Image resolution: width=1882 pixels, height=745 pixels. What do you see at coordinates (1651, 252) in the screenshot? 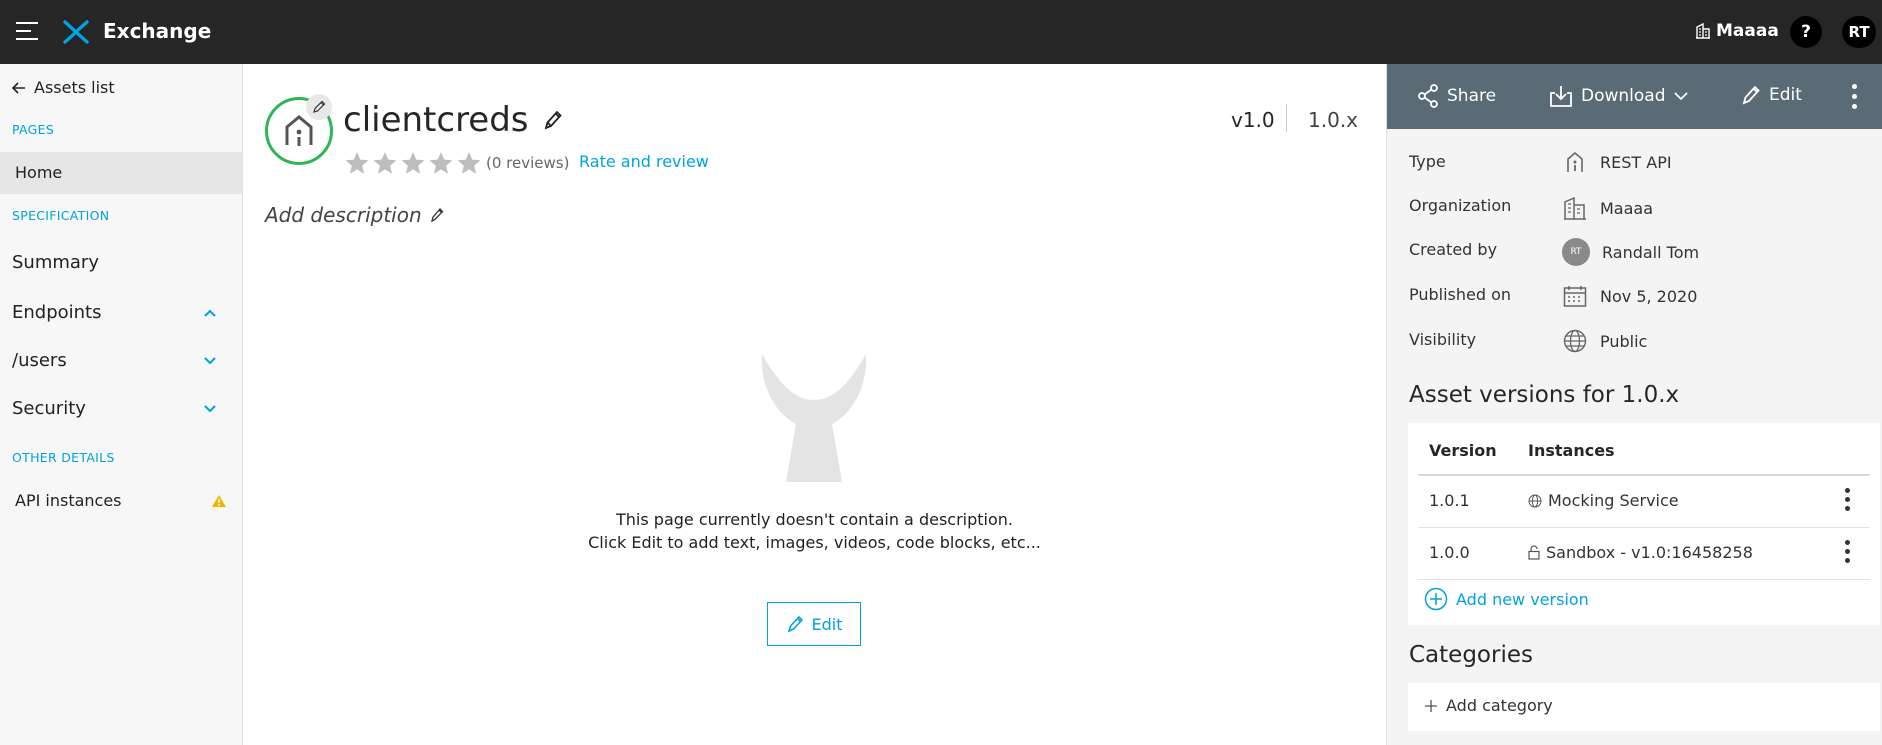
I see `created-by-name: Randall Tom` at bounding box center [1651, 252].